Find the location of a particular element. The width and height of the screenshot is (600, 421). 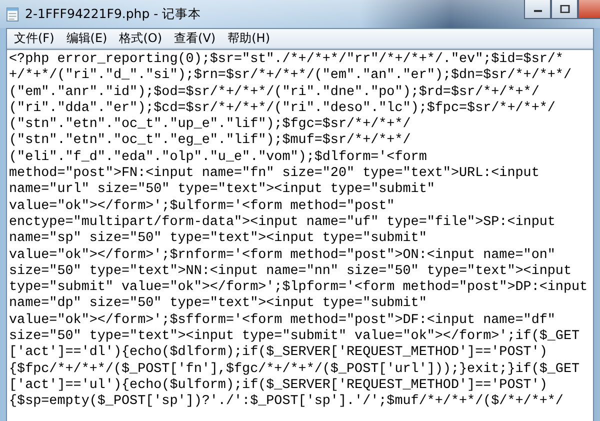

code-line: ("em"."anr"."id");$od=$sr/*+/*+*/("ri"."dne"."po");$rd=$sr/*+/*+*/ is located at coordinates (274, 92).